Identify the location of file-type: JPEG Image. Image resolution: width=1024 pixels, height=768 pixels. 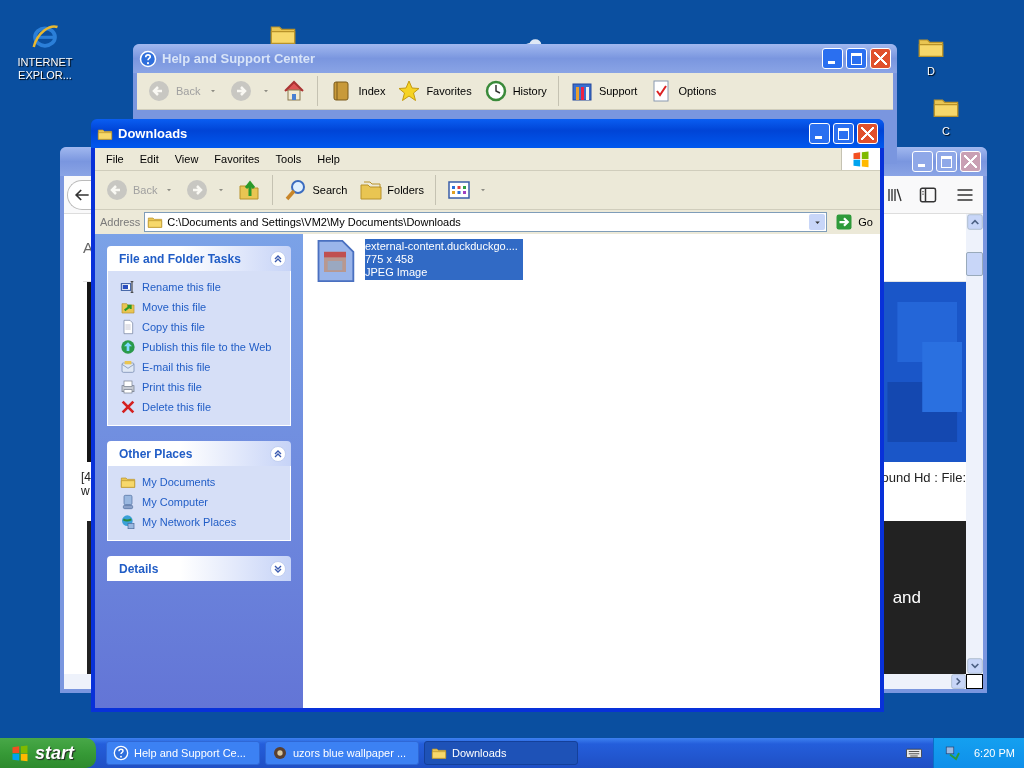
(397, 272).